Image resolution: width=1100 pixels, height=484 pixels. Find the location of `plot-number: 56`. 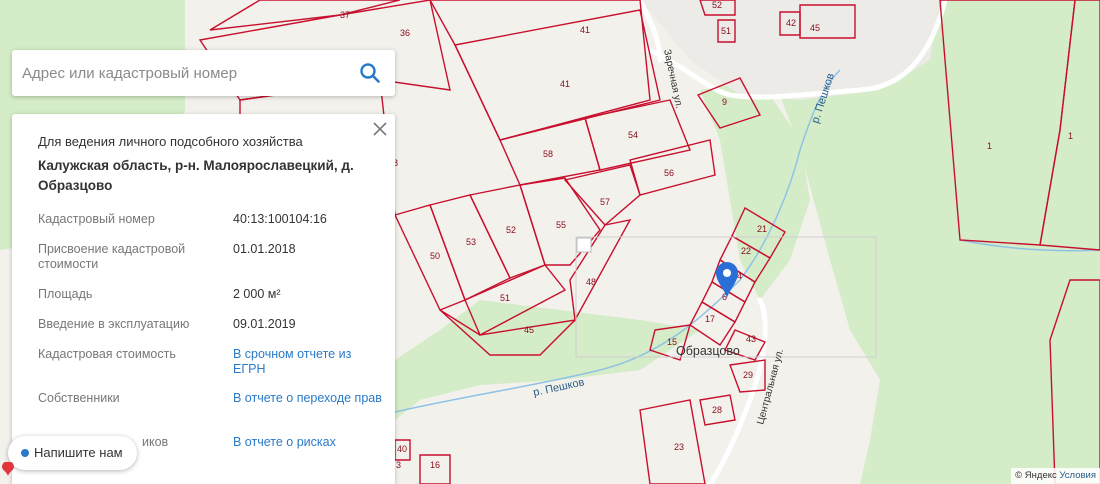

plot-number: 56 is located at coordinates (669, 173).